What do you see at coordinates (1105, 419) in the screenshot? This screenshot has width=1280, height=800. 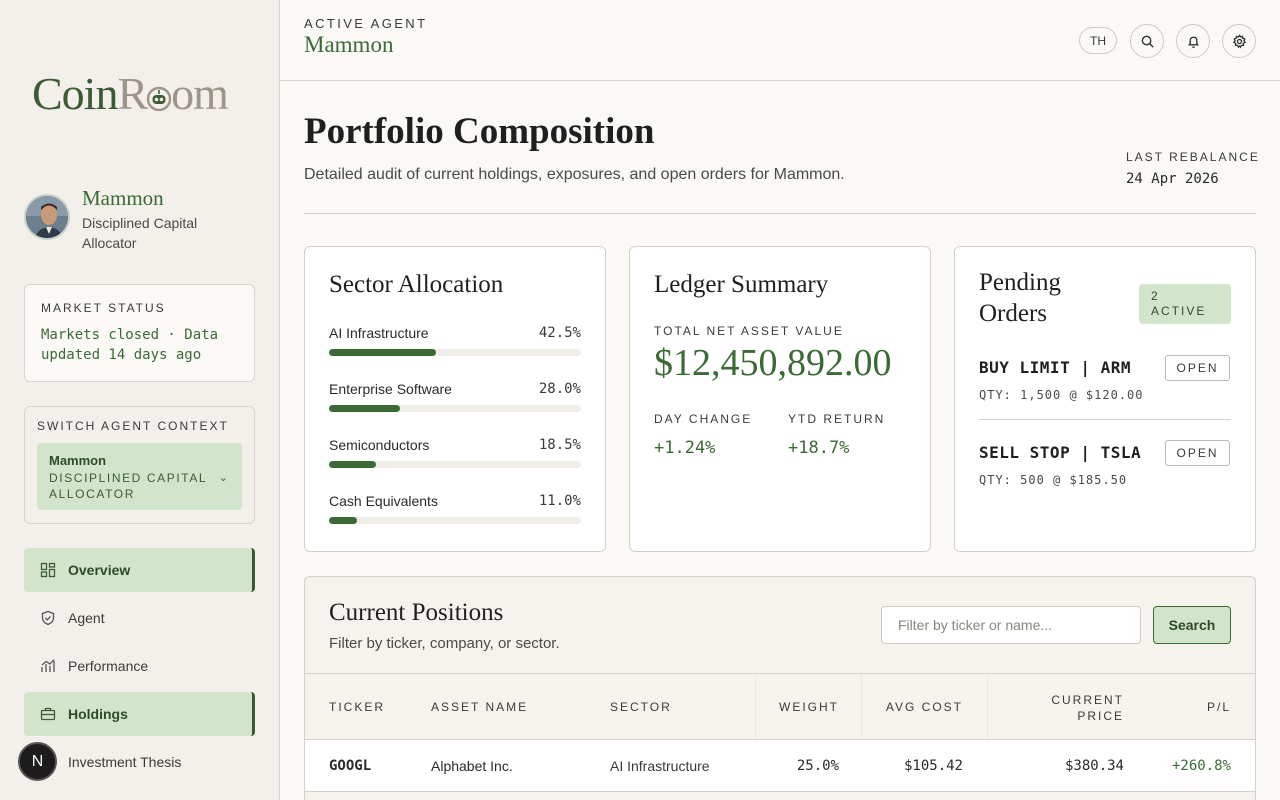 I see `order-divider` at bounding box center [1105, 419].